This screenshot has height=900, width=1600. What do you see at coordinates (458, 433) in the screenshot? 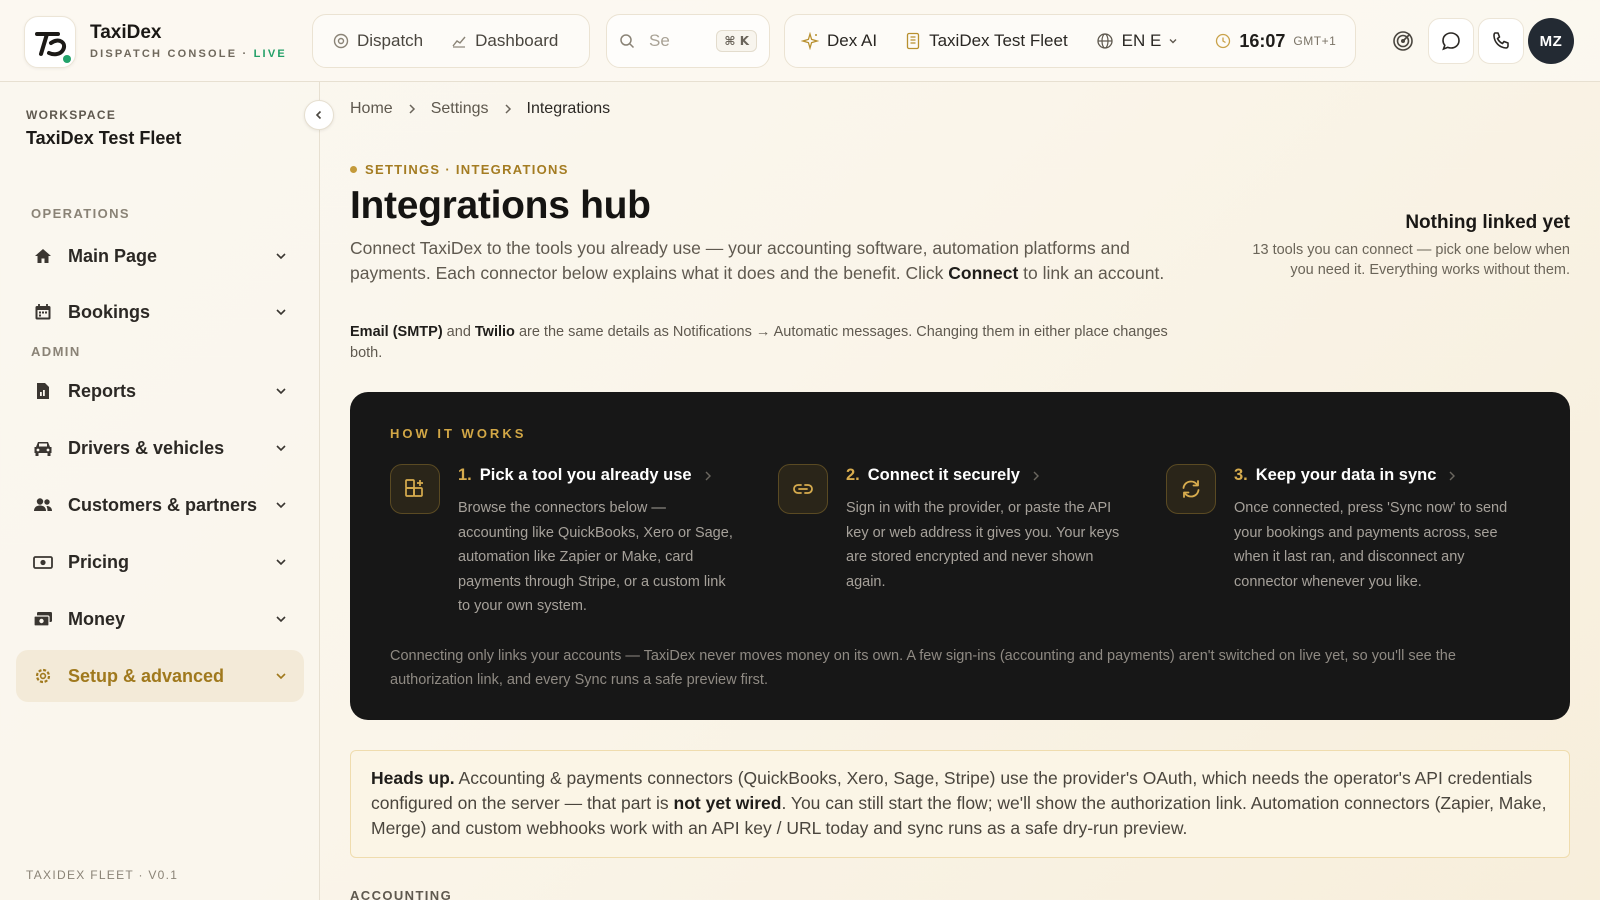
I see `how-it-works-label: HOW IT WORKS` at bounding box center [458, 433].